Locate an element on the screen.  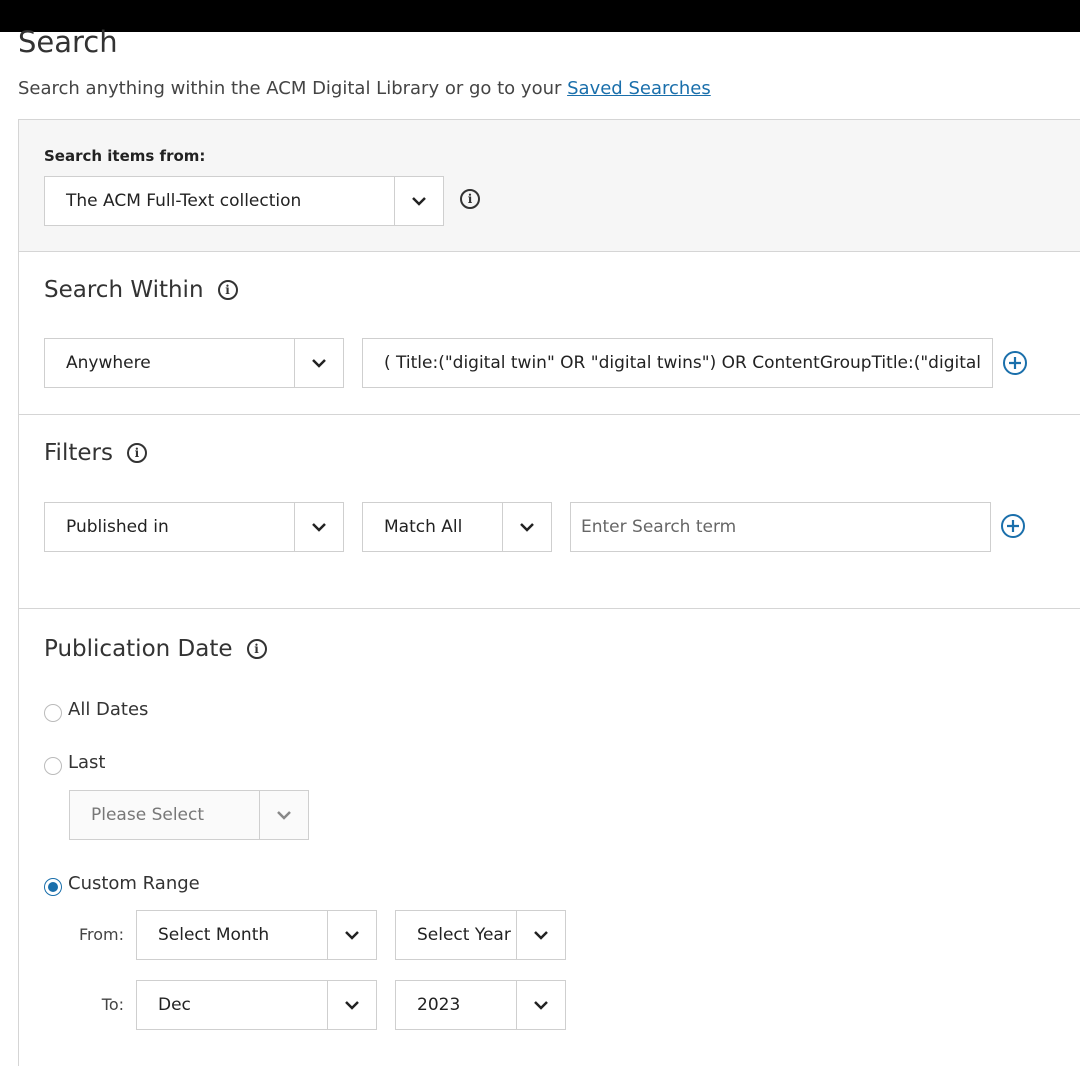
page-title: Search is located at coordinates (68, 41).